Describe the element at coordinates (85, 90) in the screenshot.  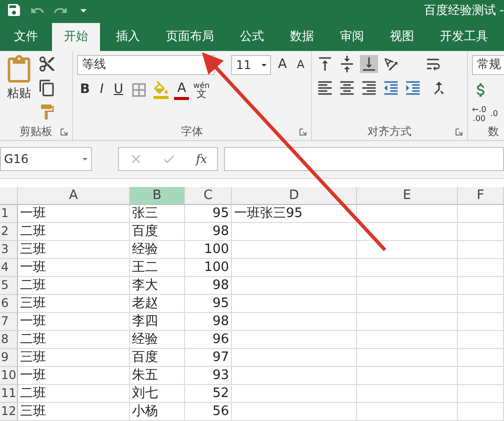
I see `bold-button: B` at that location.